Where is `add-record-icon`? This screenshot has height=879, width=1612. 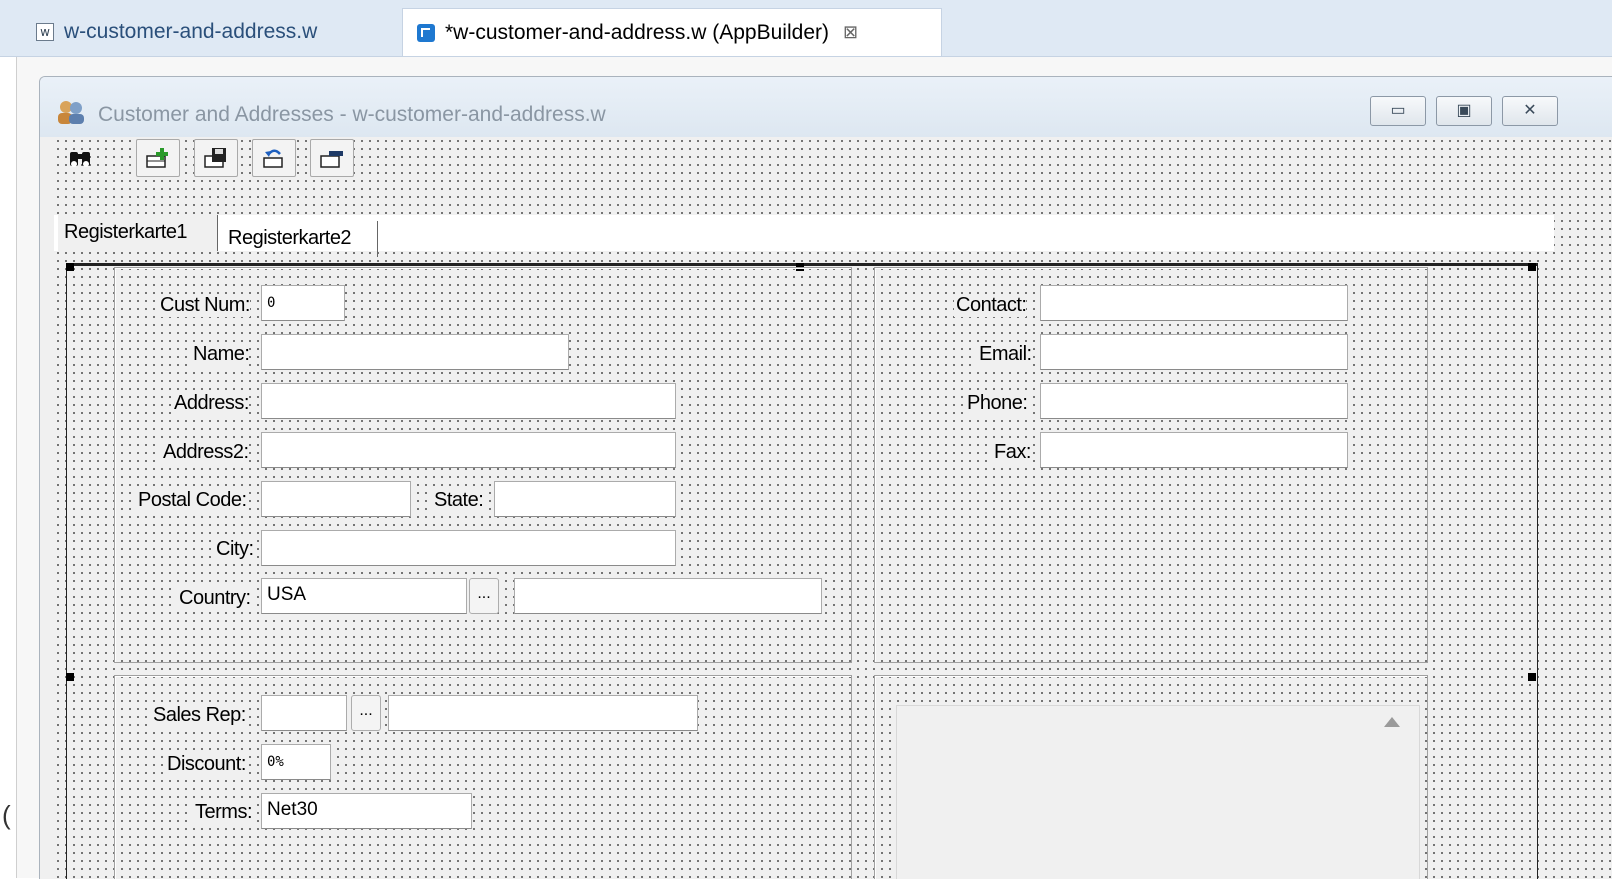
add-record-icon is located at coordinates (157, 158).